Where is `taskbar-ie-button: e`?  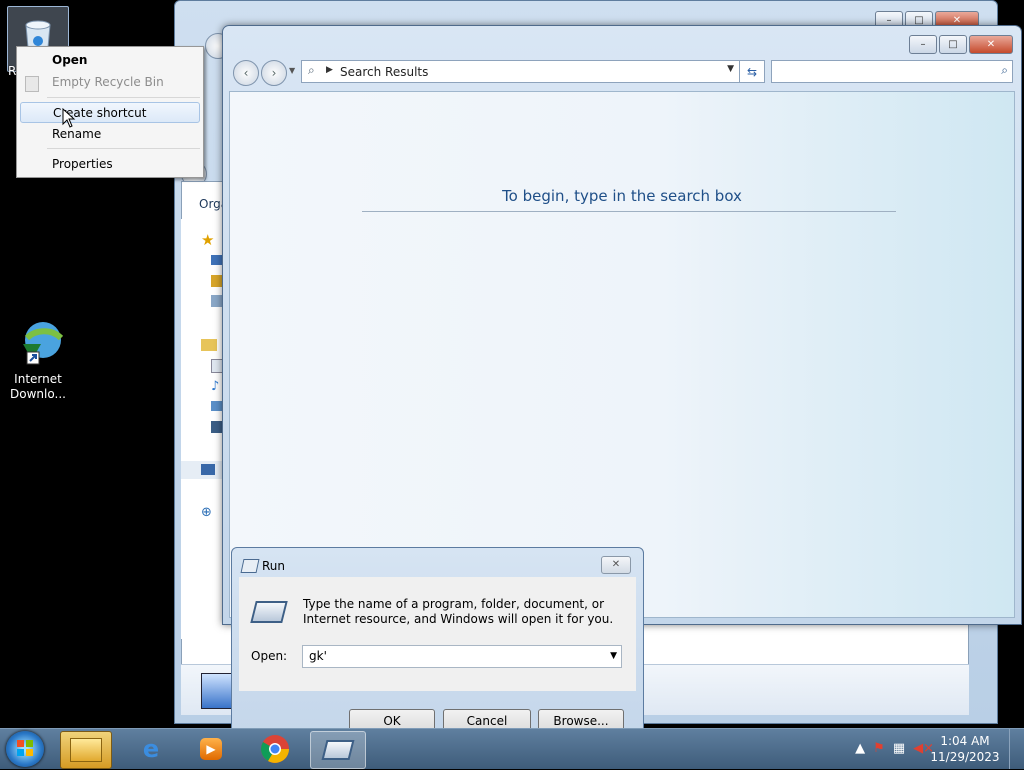 taskbar-ie-button: e is located at coordinates (151, 749).